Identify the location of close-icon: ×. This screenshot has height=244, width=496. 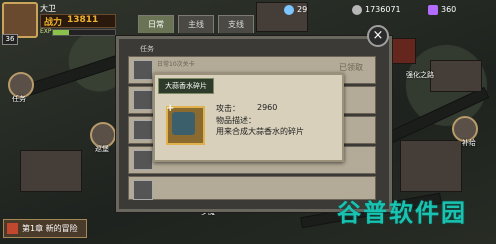
(378, 35).